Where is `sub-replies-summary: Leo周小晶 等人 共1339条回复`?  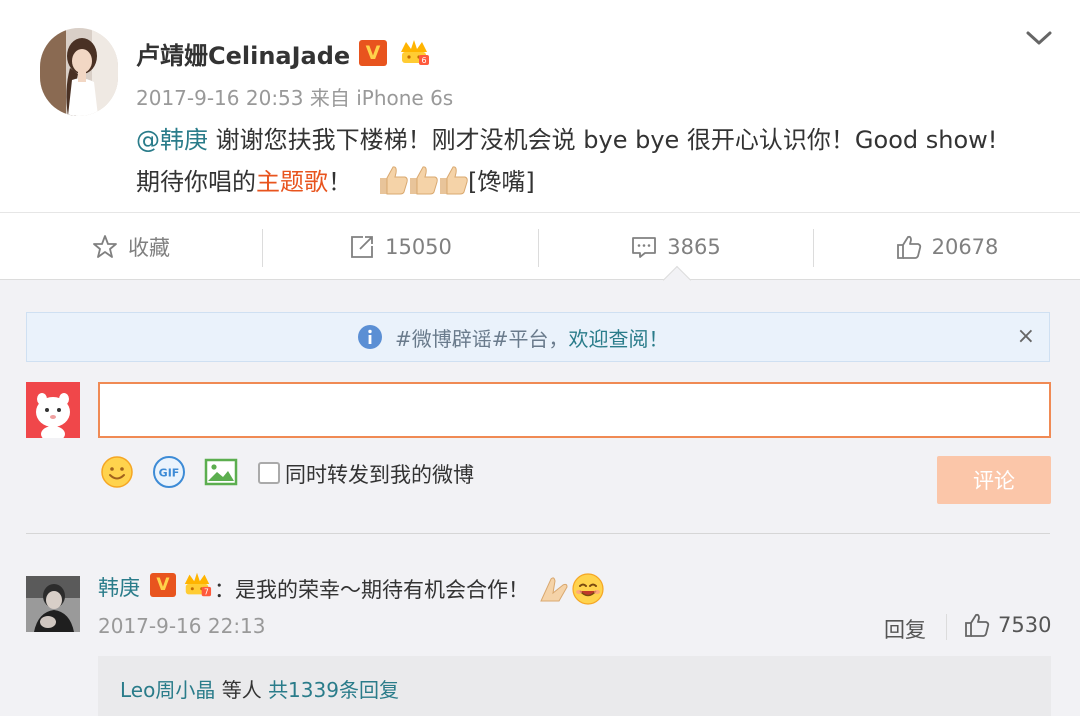
sub-replies-summary: Leo周小晶 等人 共1339条回复 is located at coordinates (259, 688).